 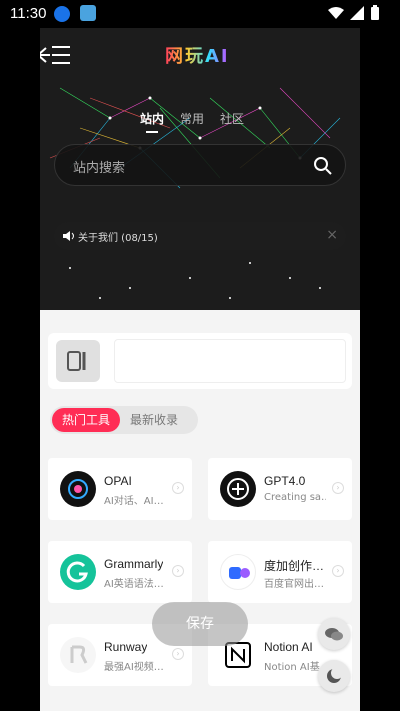 I want to click on runway-logo-icon, so click(x=78, y=655).